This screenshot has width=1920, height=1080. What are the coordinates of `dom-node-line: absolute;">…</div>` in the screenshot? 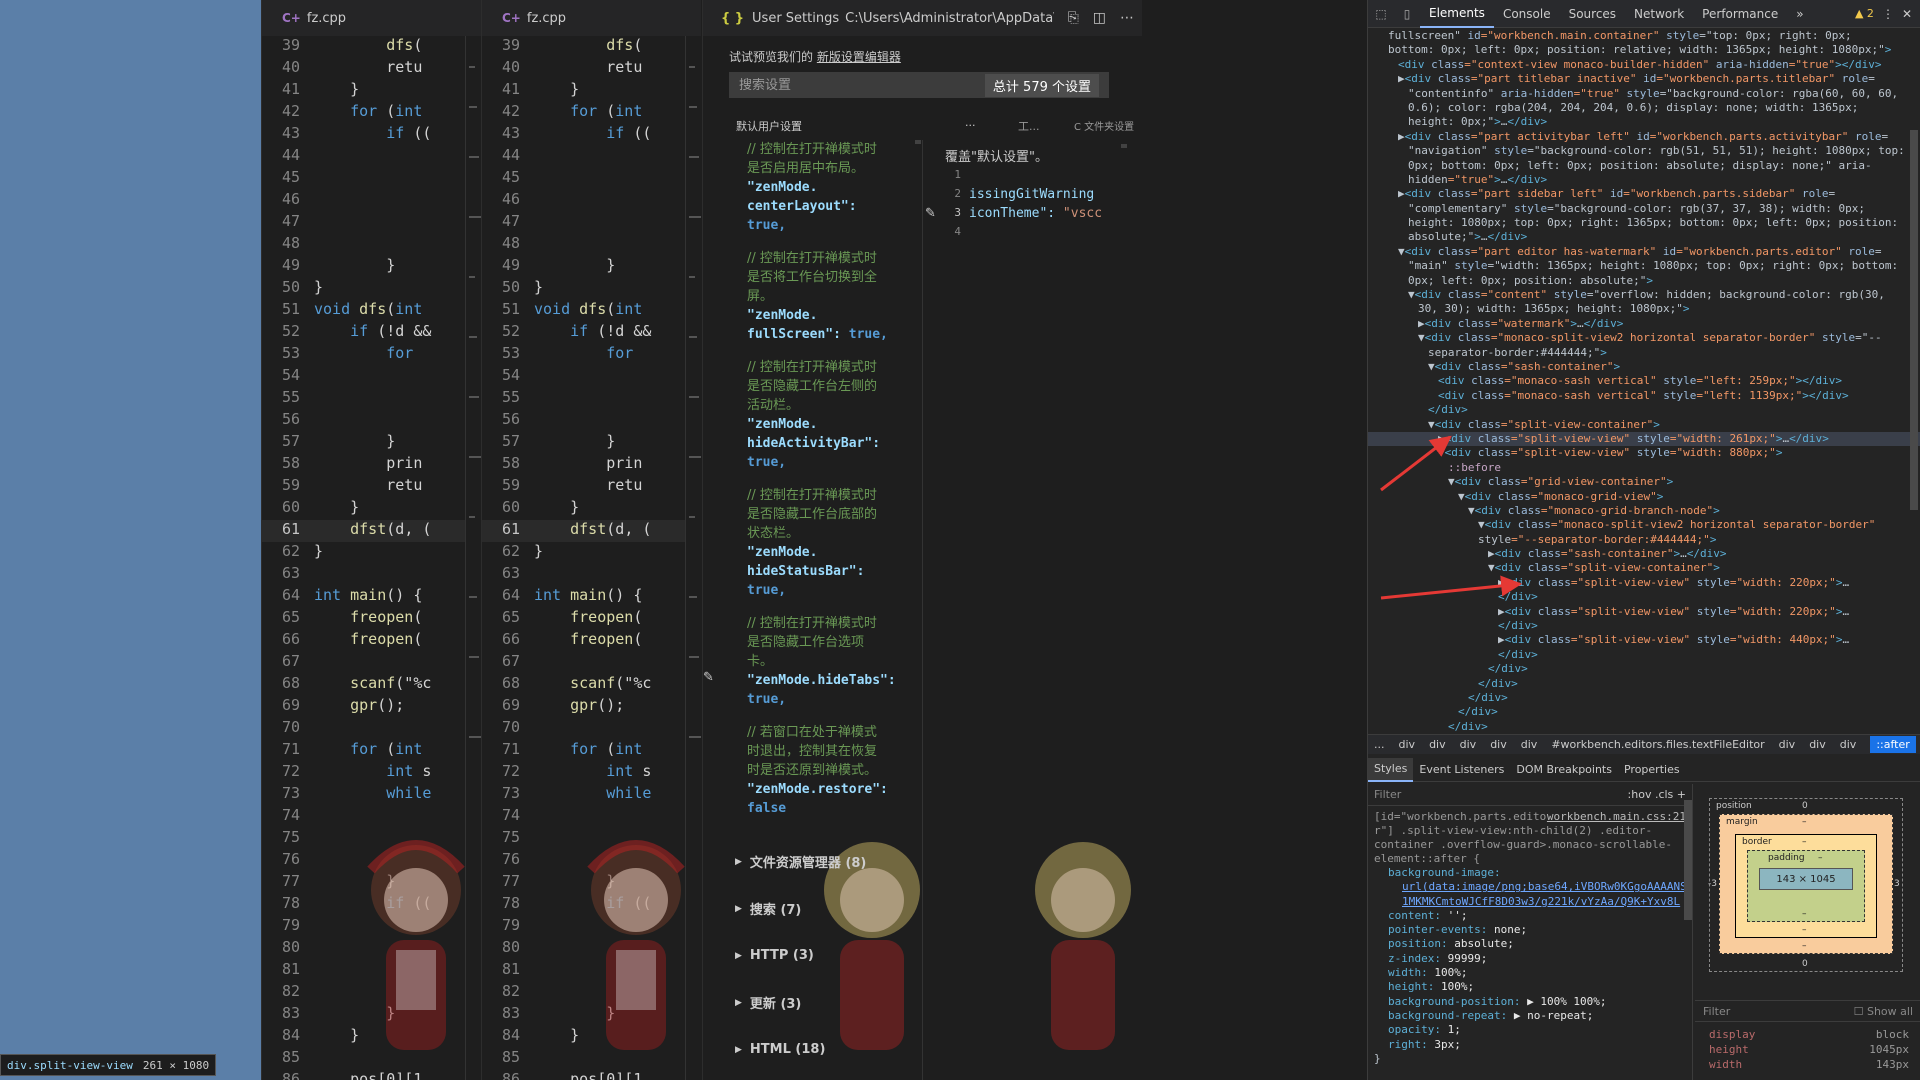 It's located at (1644, 237).